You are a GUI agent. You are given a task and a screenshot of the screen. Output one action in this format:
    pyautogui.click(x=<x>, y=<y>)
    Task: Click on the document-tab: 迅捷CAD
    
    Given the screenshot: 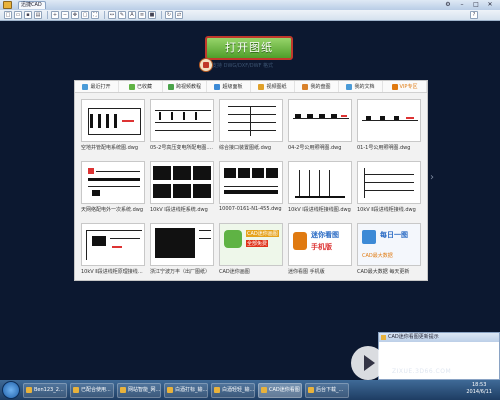 What is the action you would take?
    pyautogui.click(x=32, y=5)
    